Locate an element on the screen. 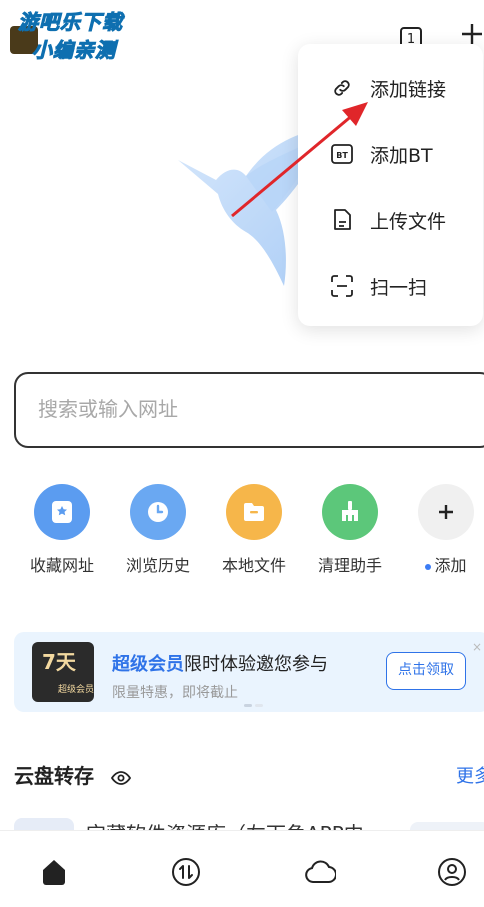 This screenshot has width=484, height=907. bottom-nav is located at coordinates (242, 868).